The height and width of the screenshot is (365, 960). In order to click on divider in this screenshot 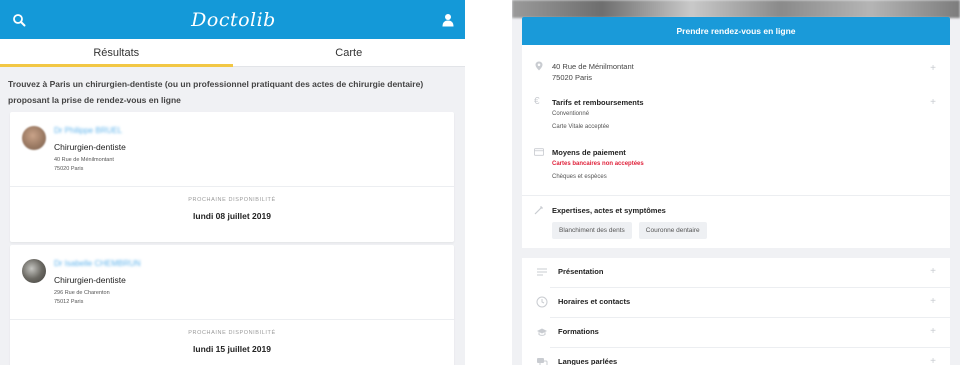, I will do `click(736, 195)`.